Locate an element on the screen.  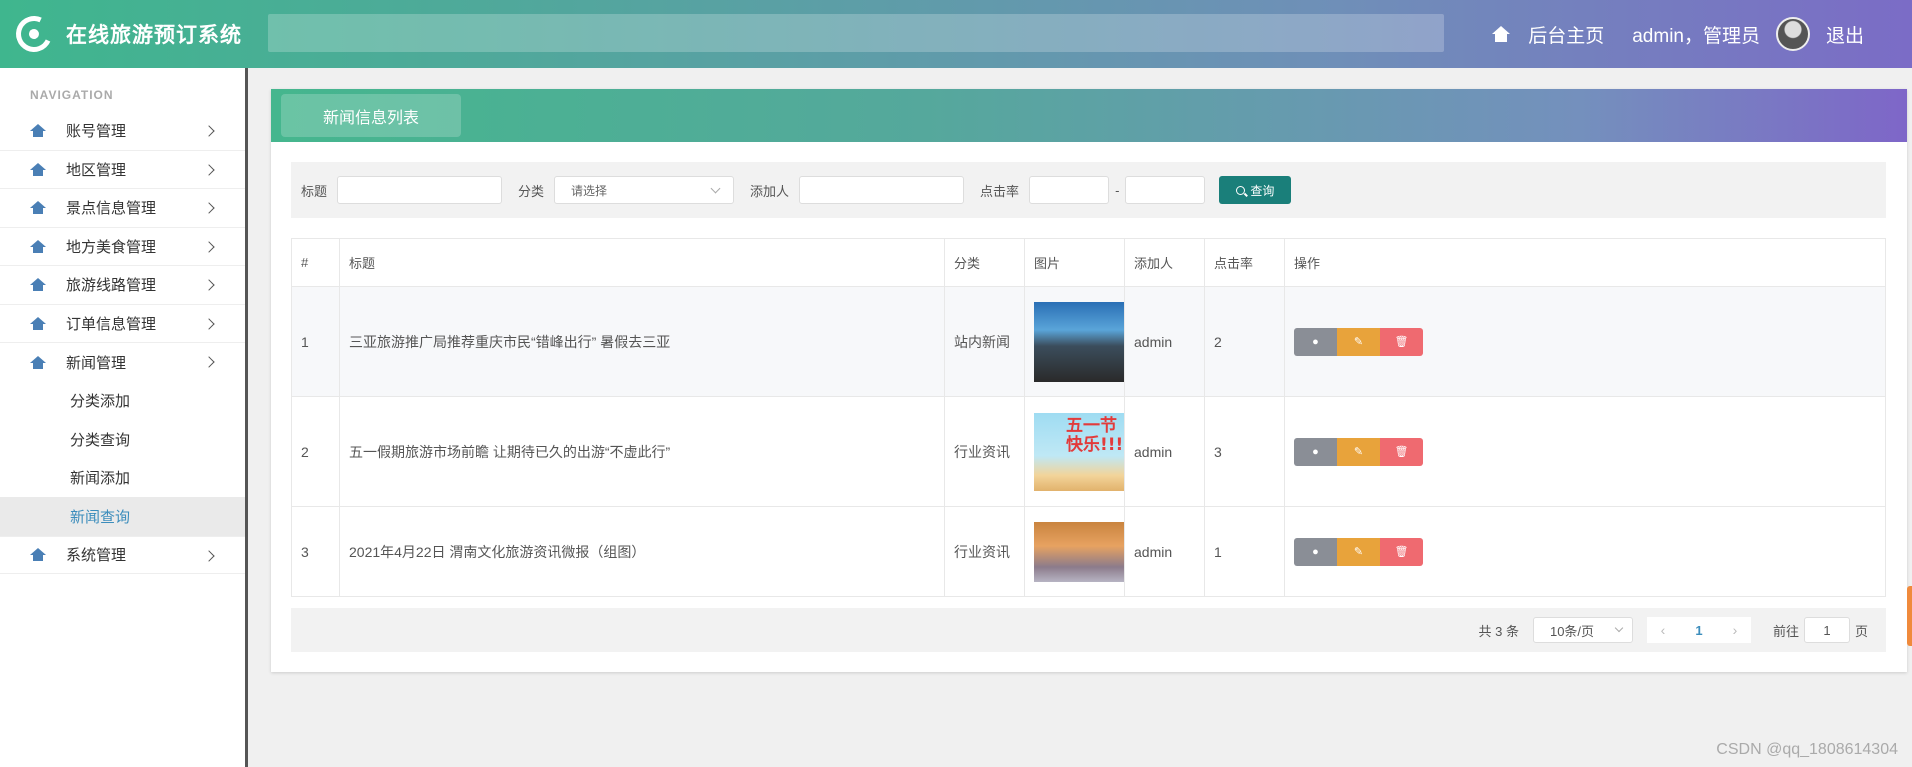
cell-no: 2 is located at coordinates (315, 451).